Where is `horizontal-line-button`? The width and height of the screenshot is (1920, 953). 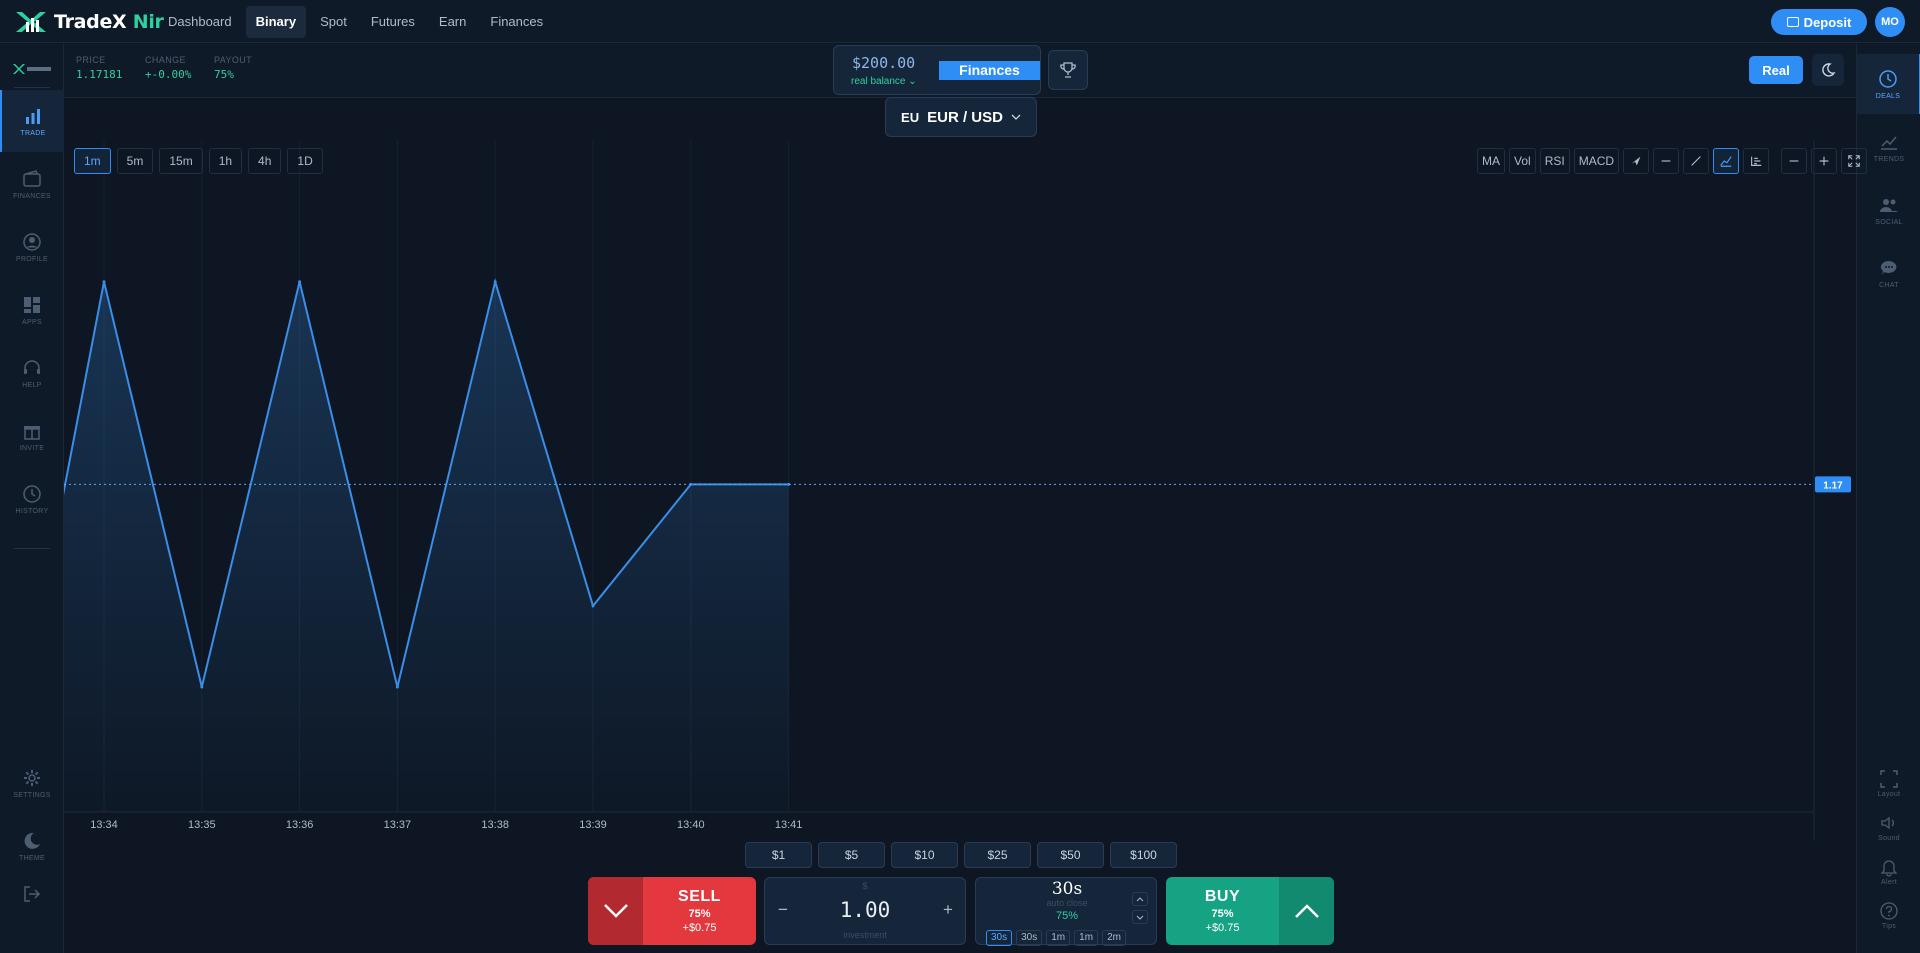 horizontal-line-button is located at coordinates (1666, 161).